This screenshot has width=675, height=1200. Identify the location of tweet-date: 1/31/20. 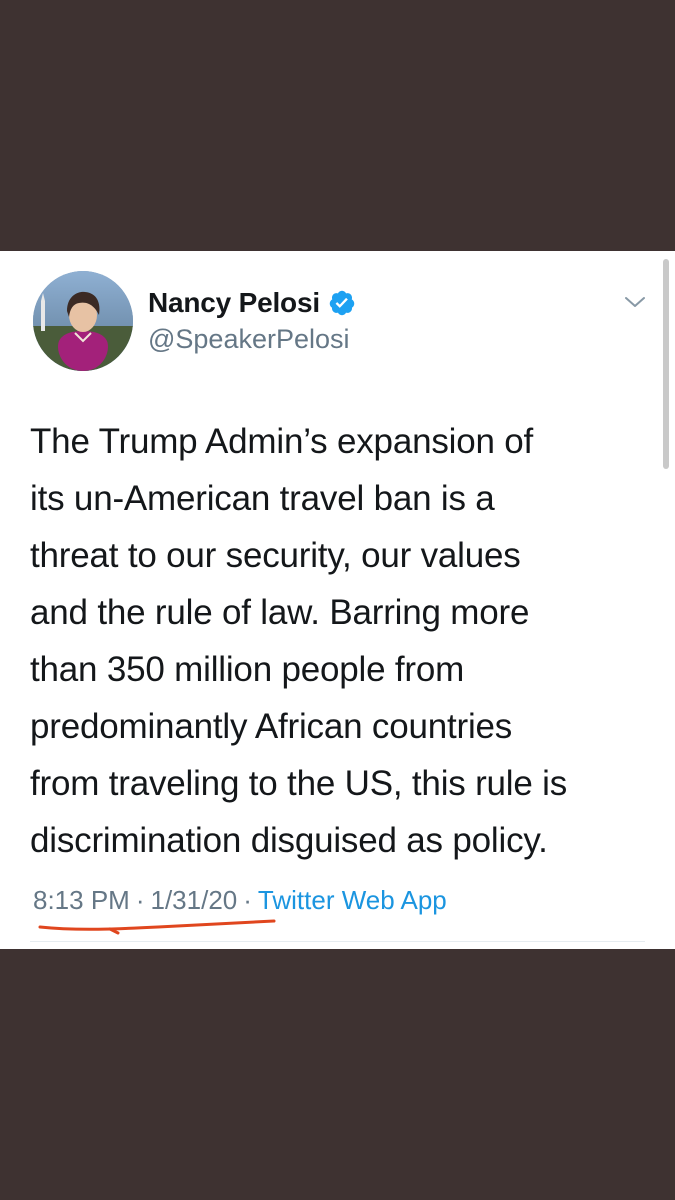
(194, 900).